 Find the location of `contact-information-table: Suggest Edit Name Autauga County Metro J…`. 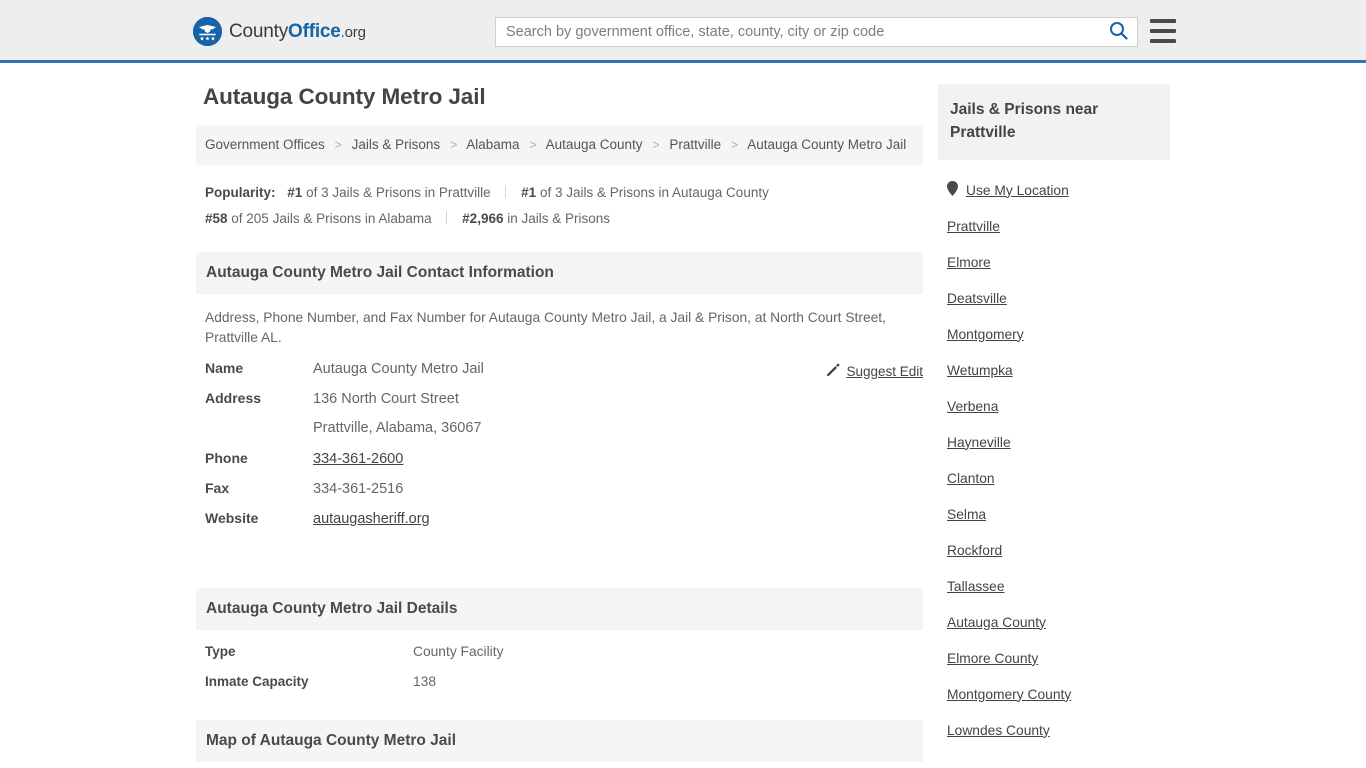

contact-information-table: Suggest Edit Name Autauga County Metro J… is located at coordinates (559, 450).